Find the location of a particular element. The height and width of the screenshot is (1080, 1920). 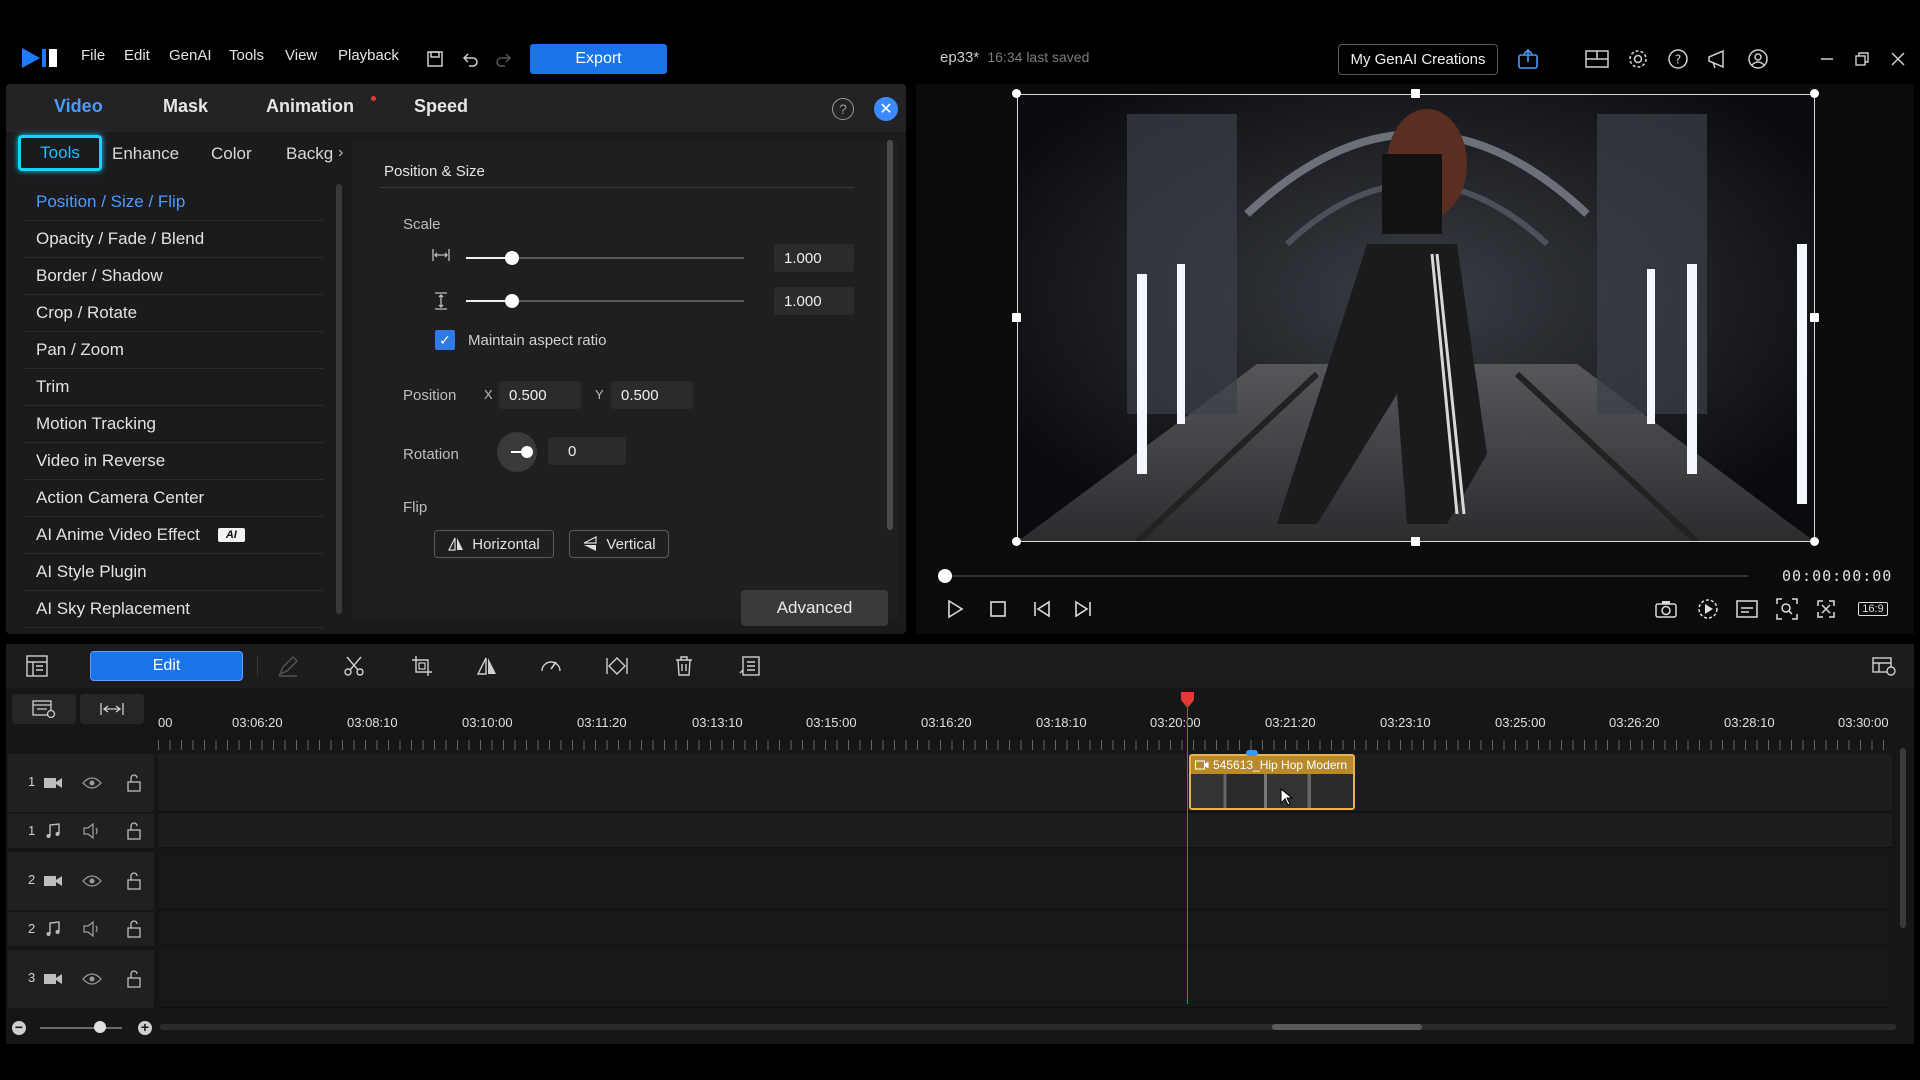

scale-height-slider-knob is located at coordinates (512, 301).